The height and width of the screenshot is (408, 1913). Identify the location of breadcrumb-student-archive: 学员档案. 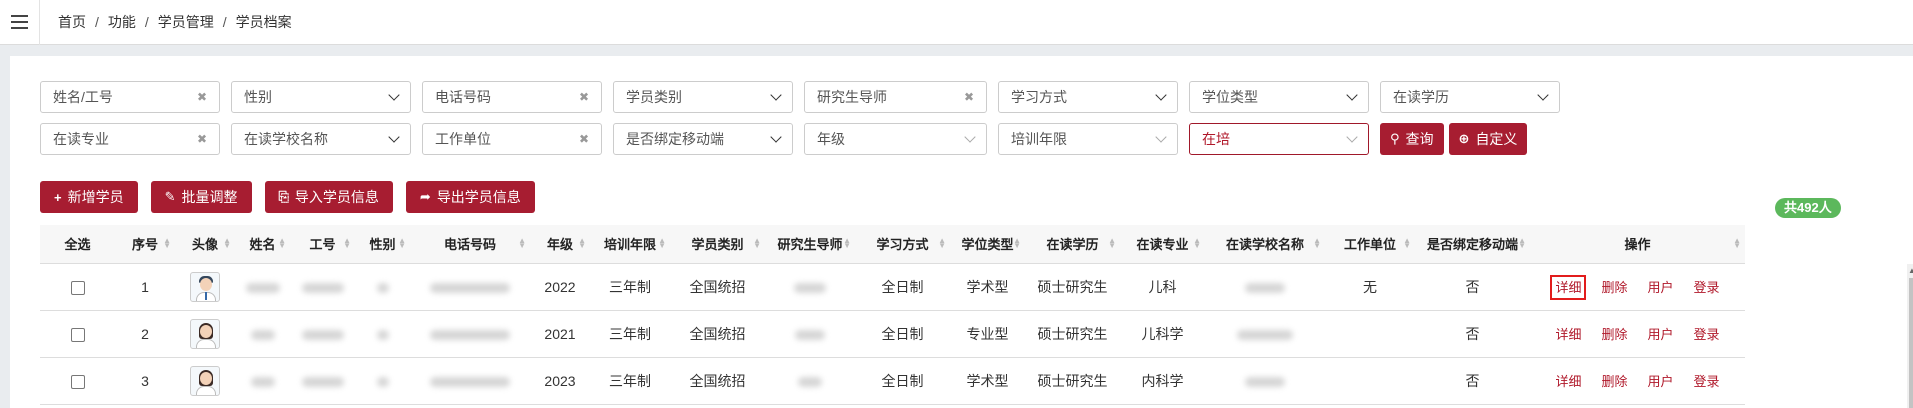
(263, 22).